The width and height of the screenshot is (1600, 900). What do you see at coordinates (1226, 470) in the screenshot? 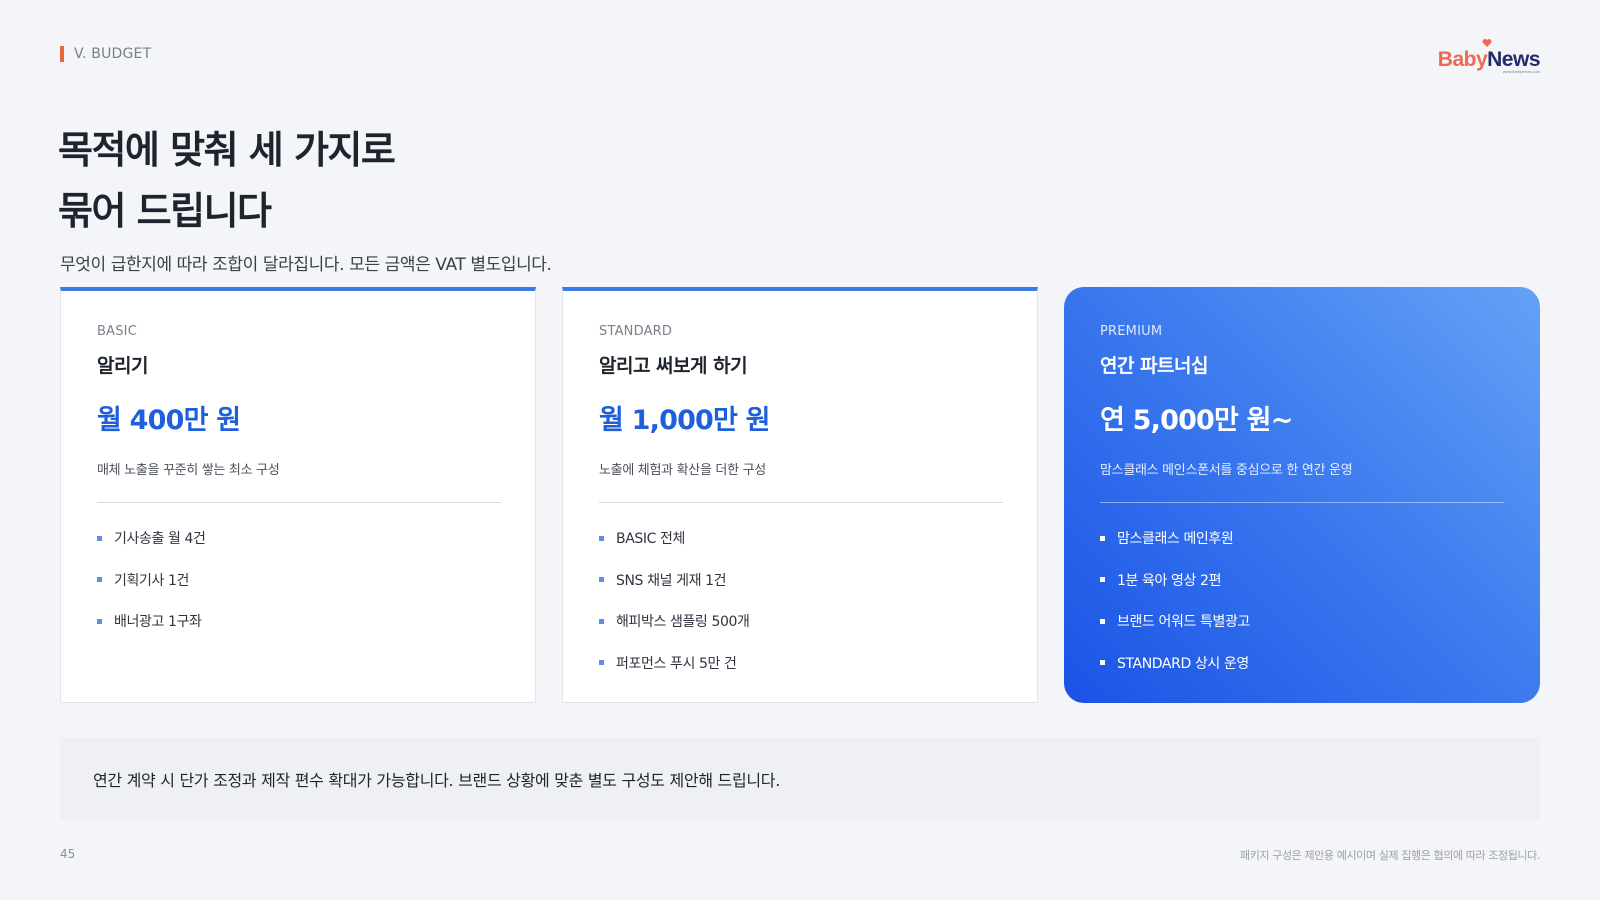
I see `plan-description: 맘스클래스 메인스폰서를 중심으로 한 연간 운영` at bounding box center [1226, 470].